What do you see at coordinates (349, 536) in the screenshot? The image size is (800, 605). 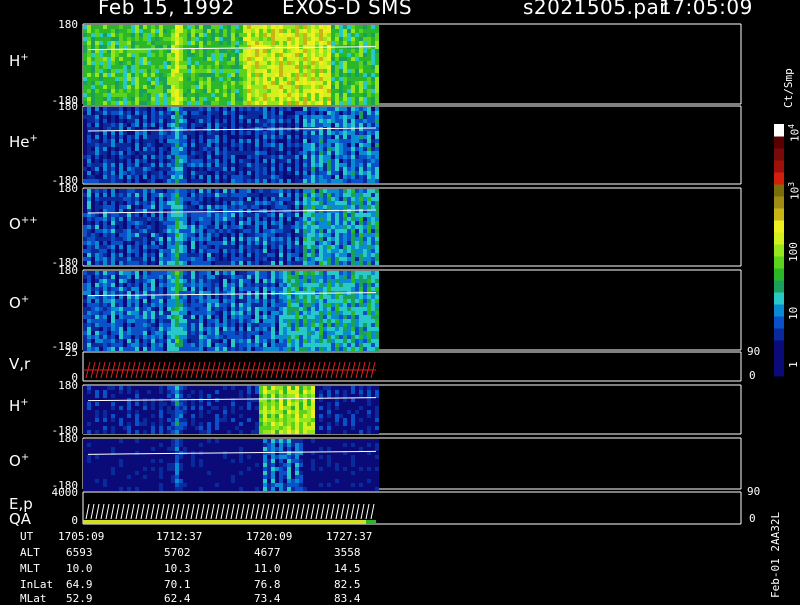 I see `ephemeris-value: 1727:37` at bounding box center [349, 536].